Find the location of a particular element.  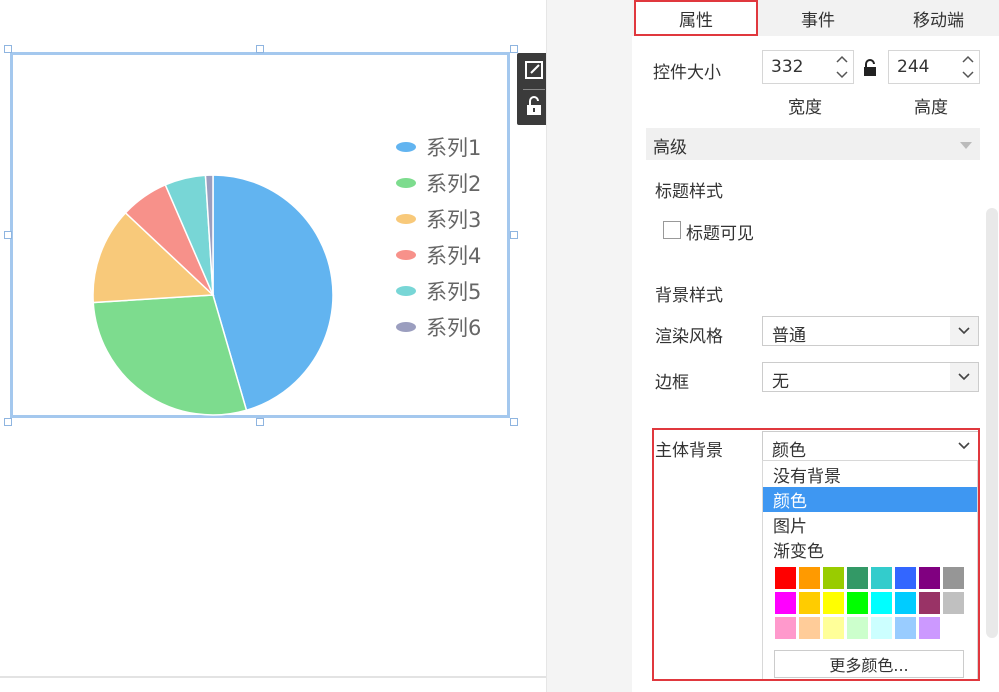

width-value: 332 is located at coordinates (787, 67).